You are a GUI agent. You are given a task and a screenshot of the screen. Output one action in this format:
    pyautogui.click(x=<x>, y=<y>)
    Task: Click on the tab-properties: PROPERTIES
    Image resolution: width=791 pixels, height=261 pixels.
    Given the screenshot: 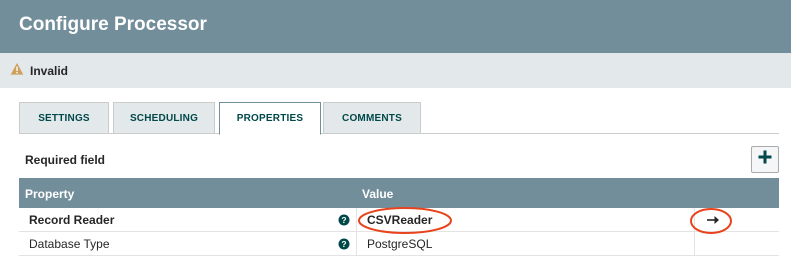 What is the action you would take?
    pyautogui.click(x=270, y=118)
    